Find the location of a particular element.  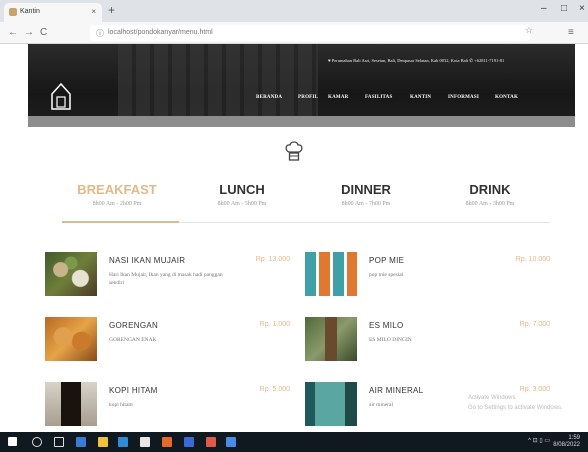

active-tab-underline is located at coordinates (120, 222).